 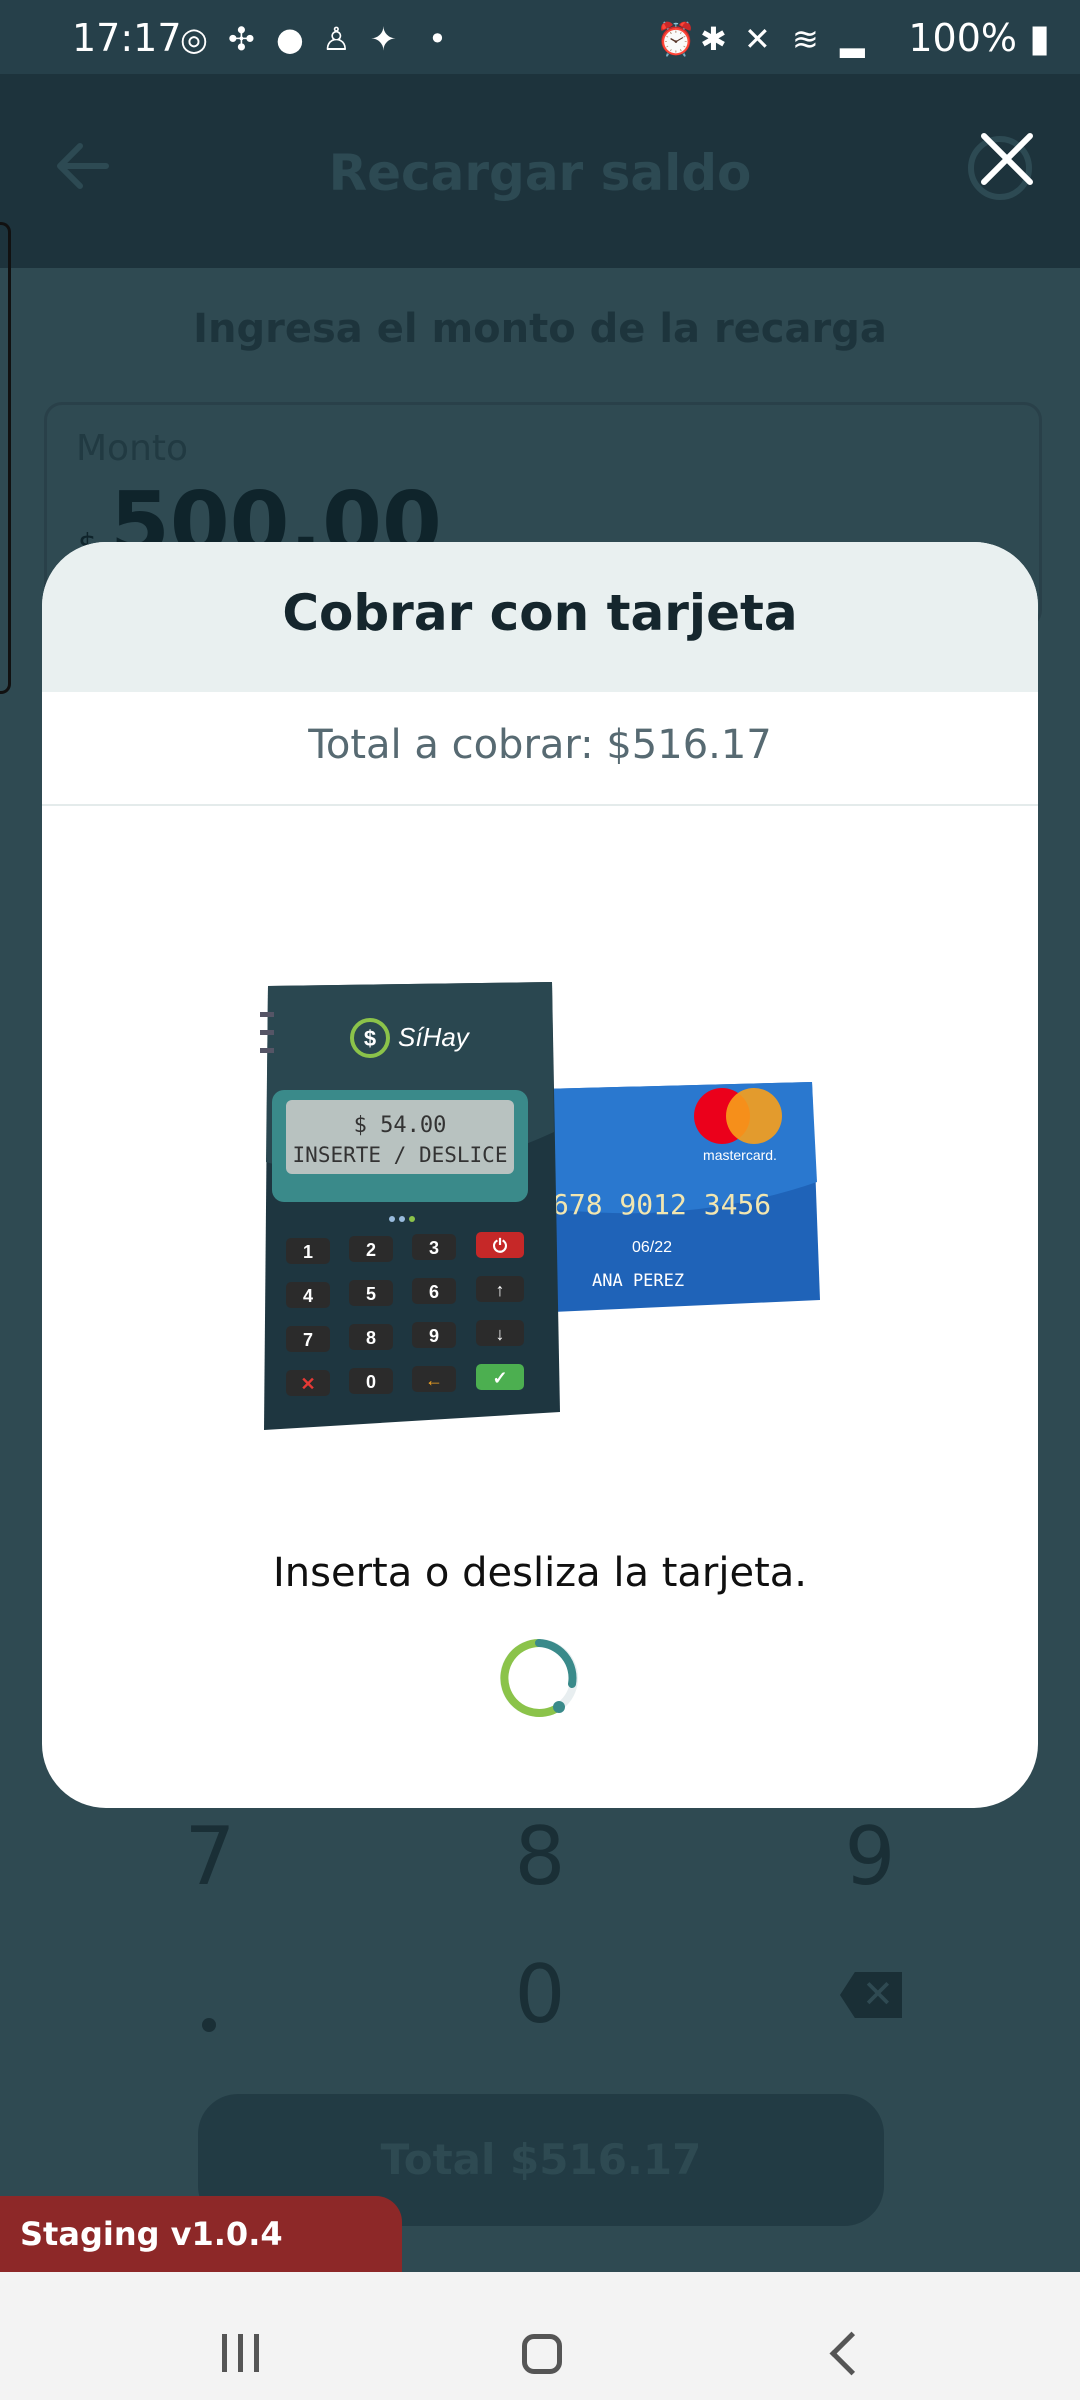 What do you see at coordinates (434, 1037) in the screenshot?
I see `terminal-brand: SíHay` at bounding box center [434, 1037].